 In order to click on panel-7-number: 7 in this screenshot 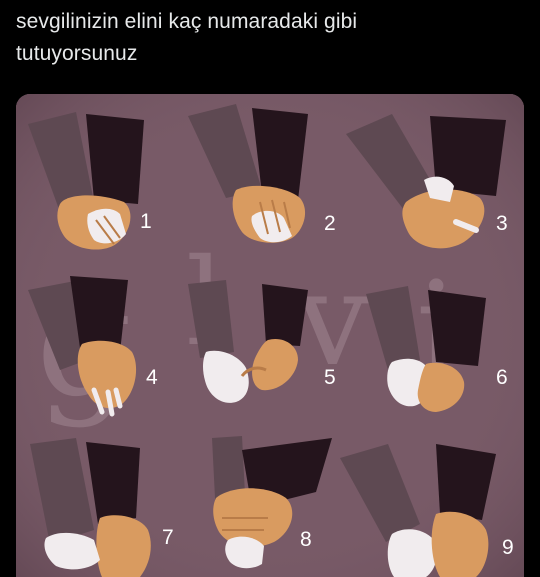, I will do `click(168, 537)`.